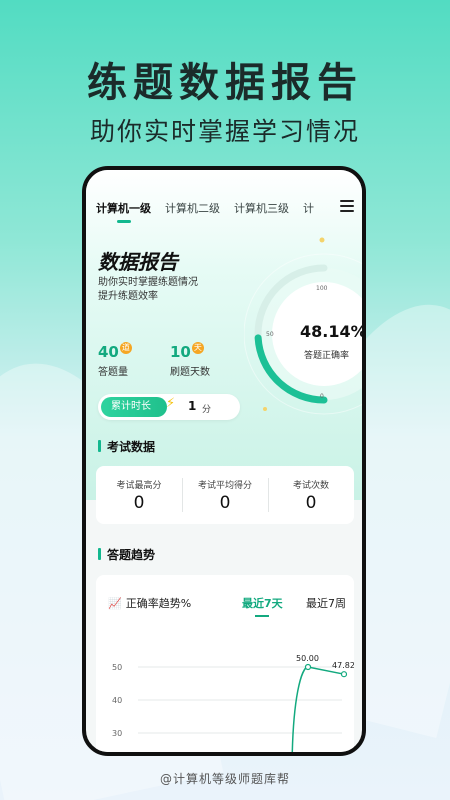  I want to click on y-tick-label: 50, so click(117, 667).